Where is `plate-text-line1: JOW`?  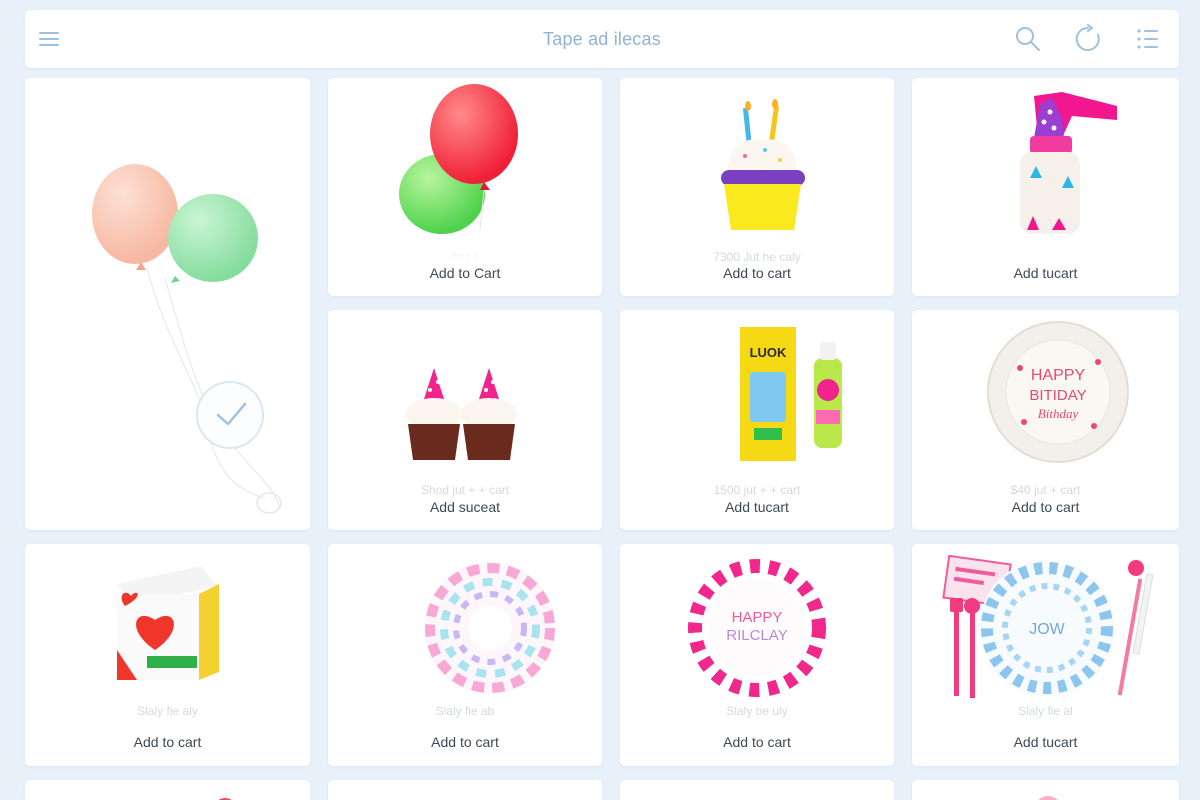
plate-text-line1: JOW is located at coordinates (1047, 629).